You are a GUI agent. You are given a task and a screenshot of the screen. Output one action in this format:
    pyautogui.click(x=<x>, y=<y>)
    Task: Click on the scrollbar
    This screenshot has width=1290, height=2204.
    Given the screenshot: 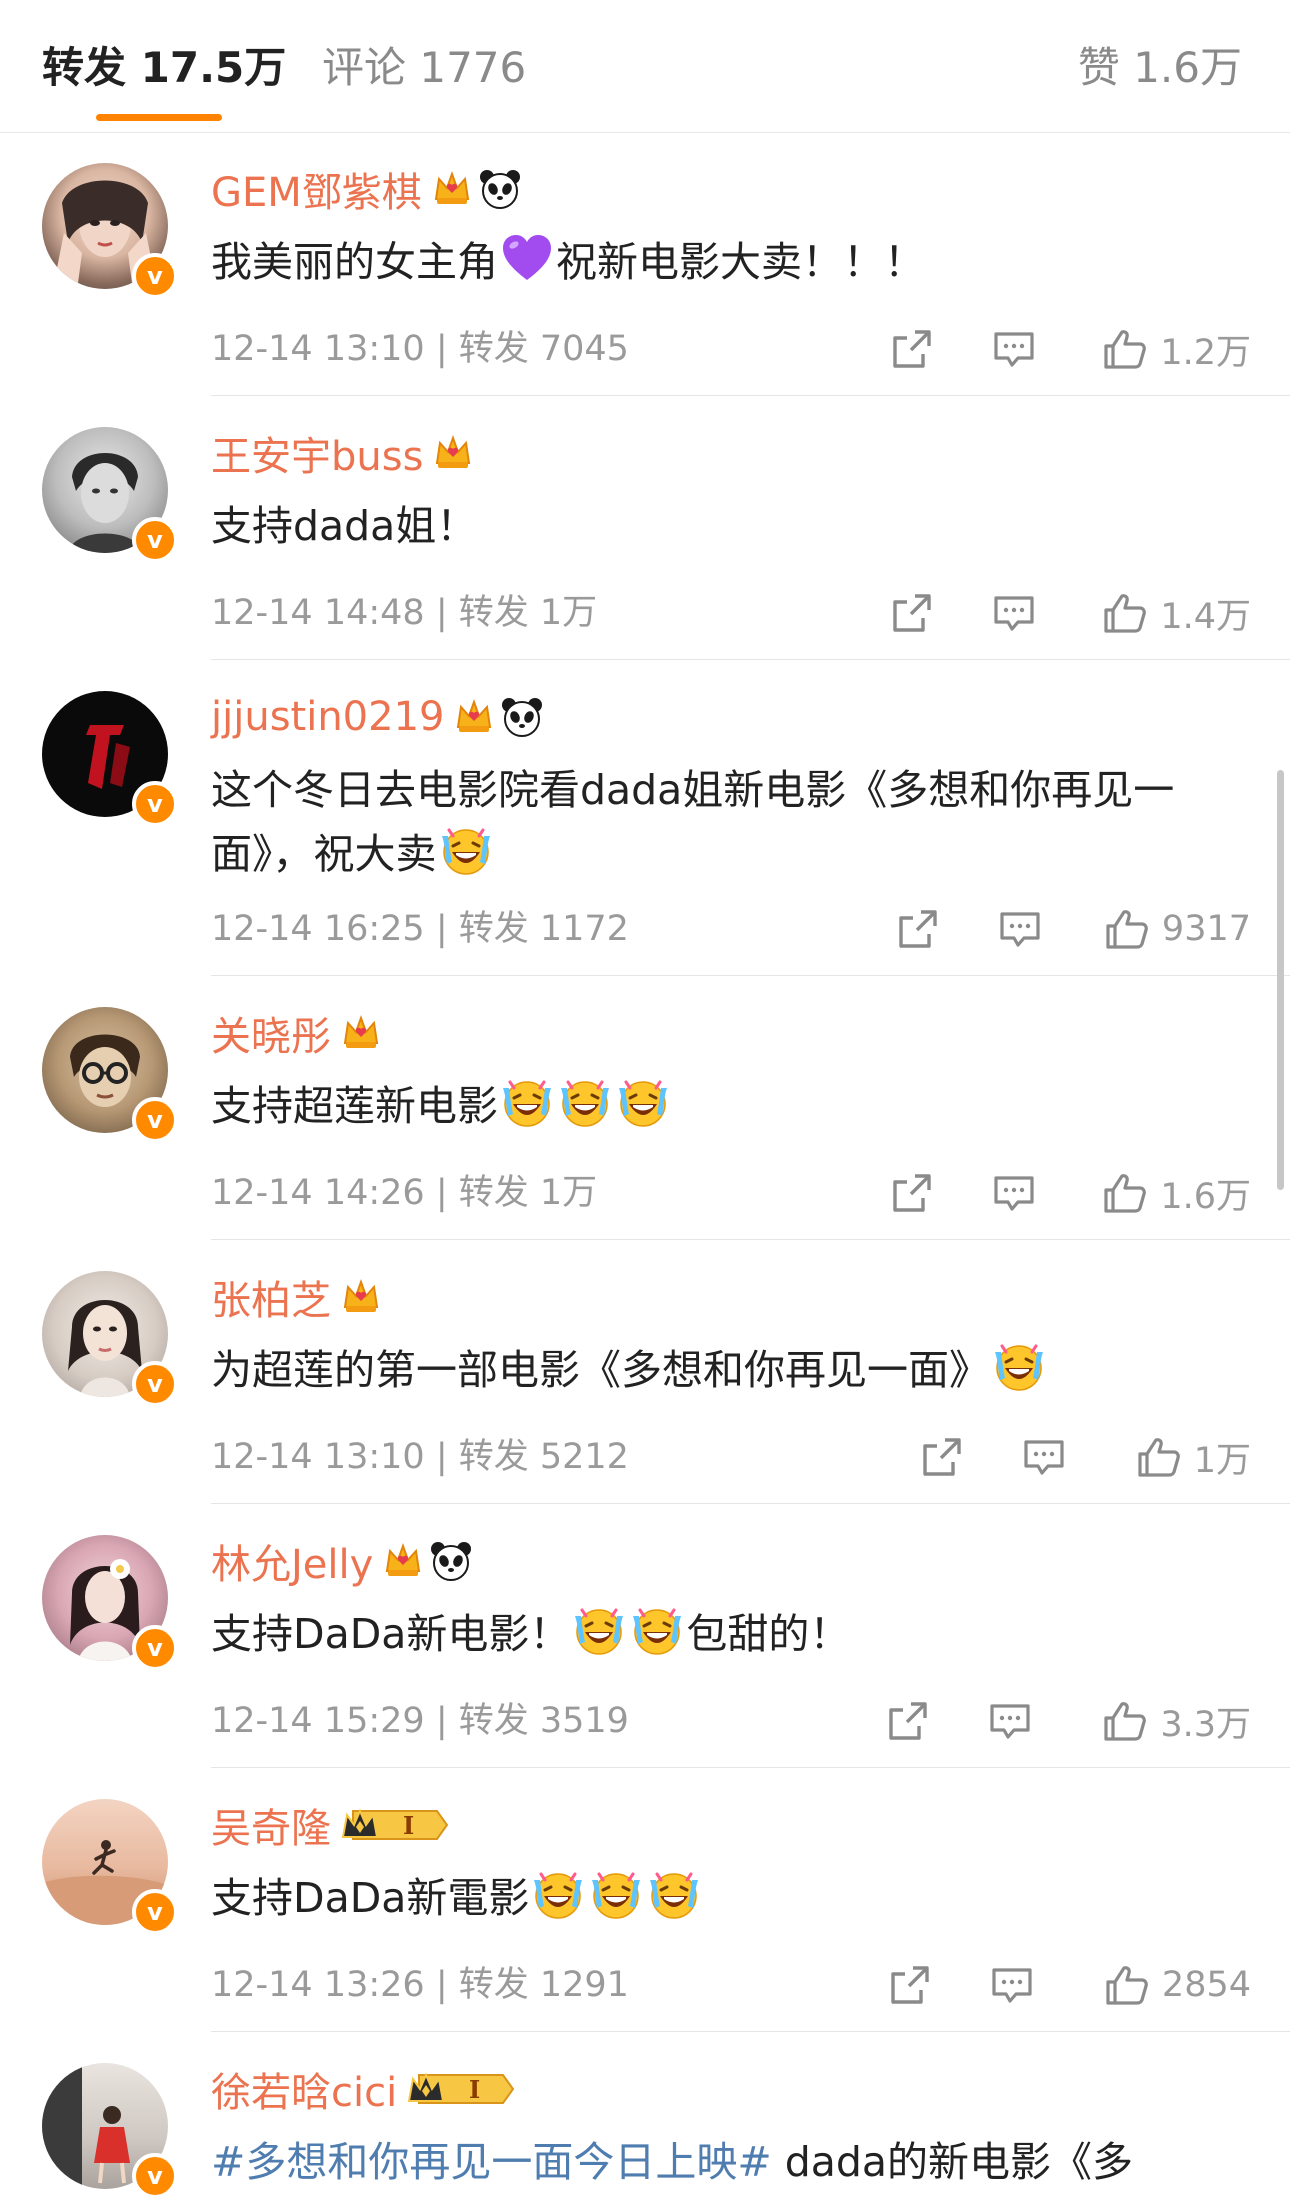 What is the action you would take?
    pyautogui.click(x=1280, y=980)
    